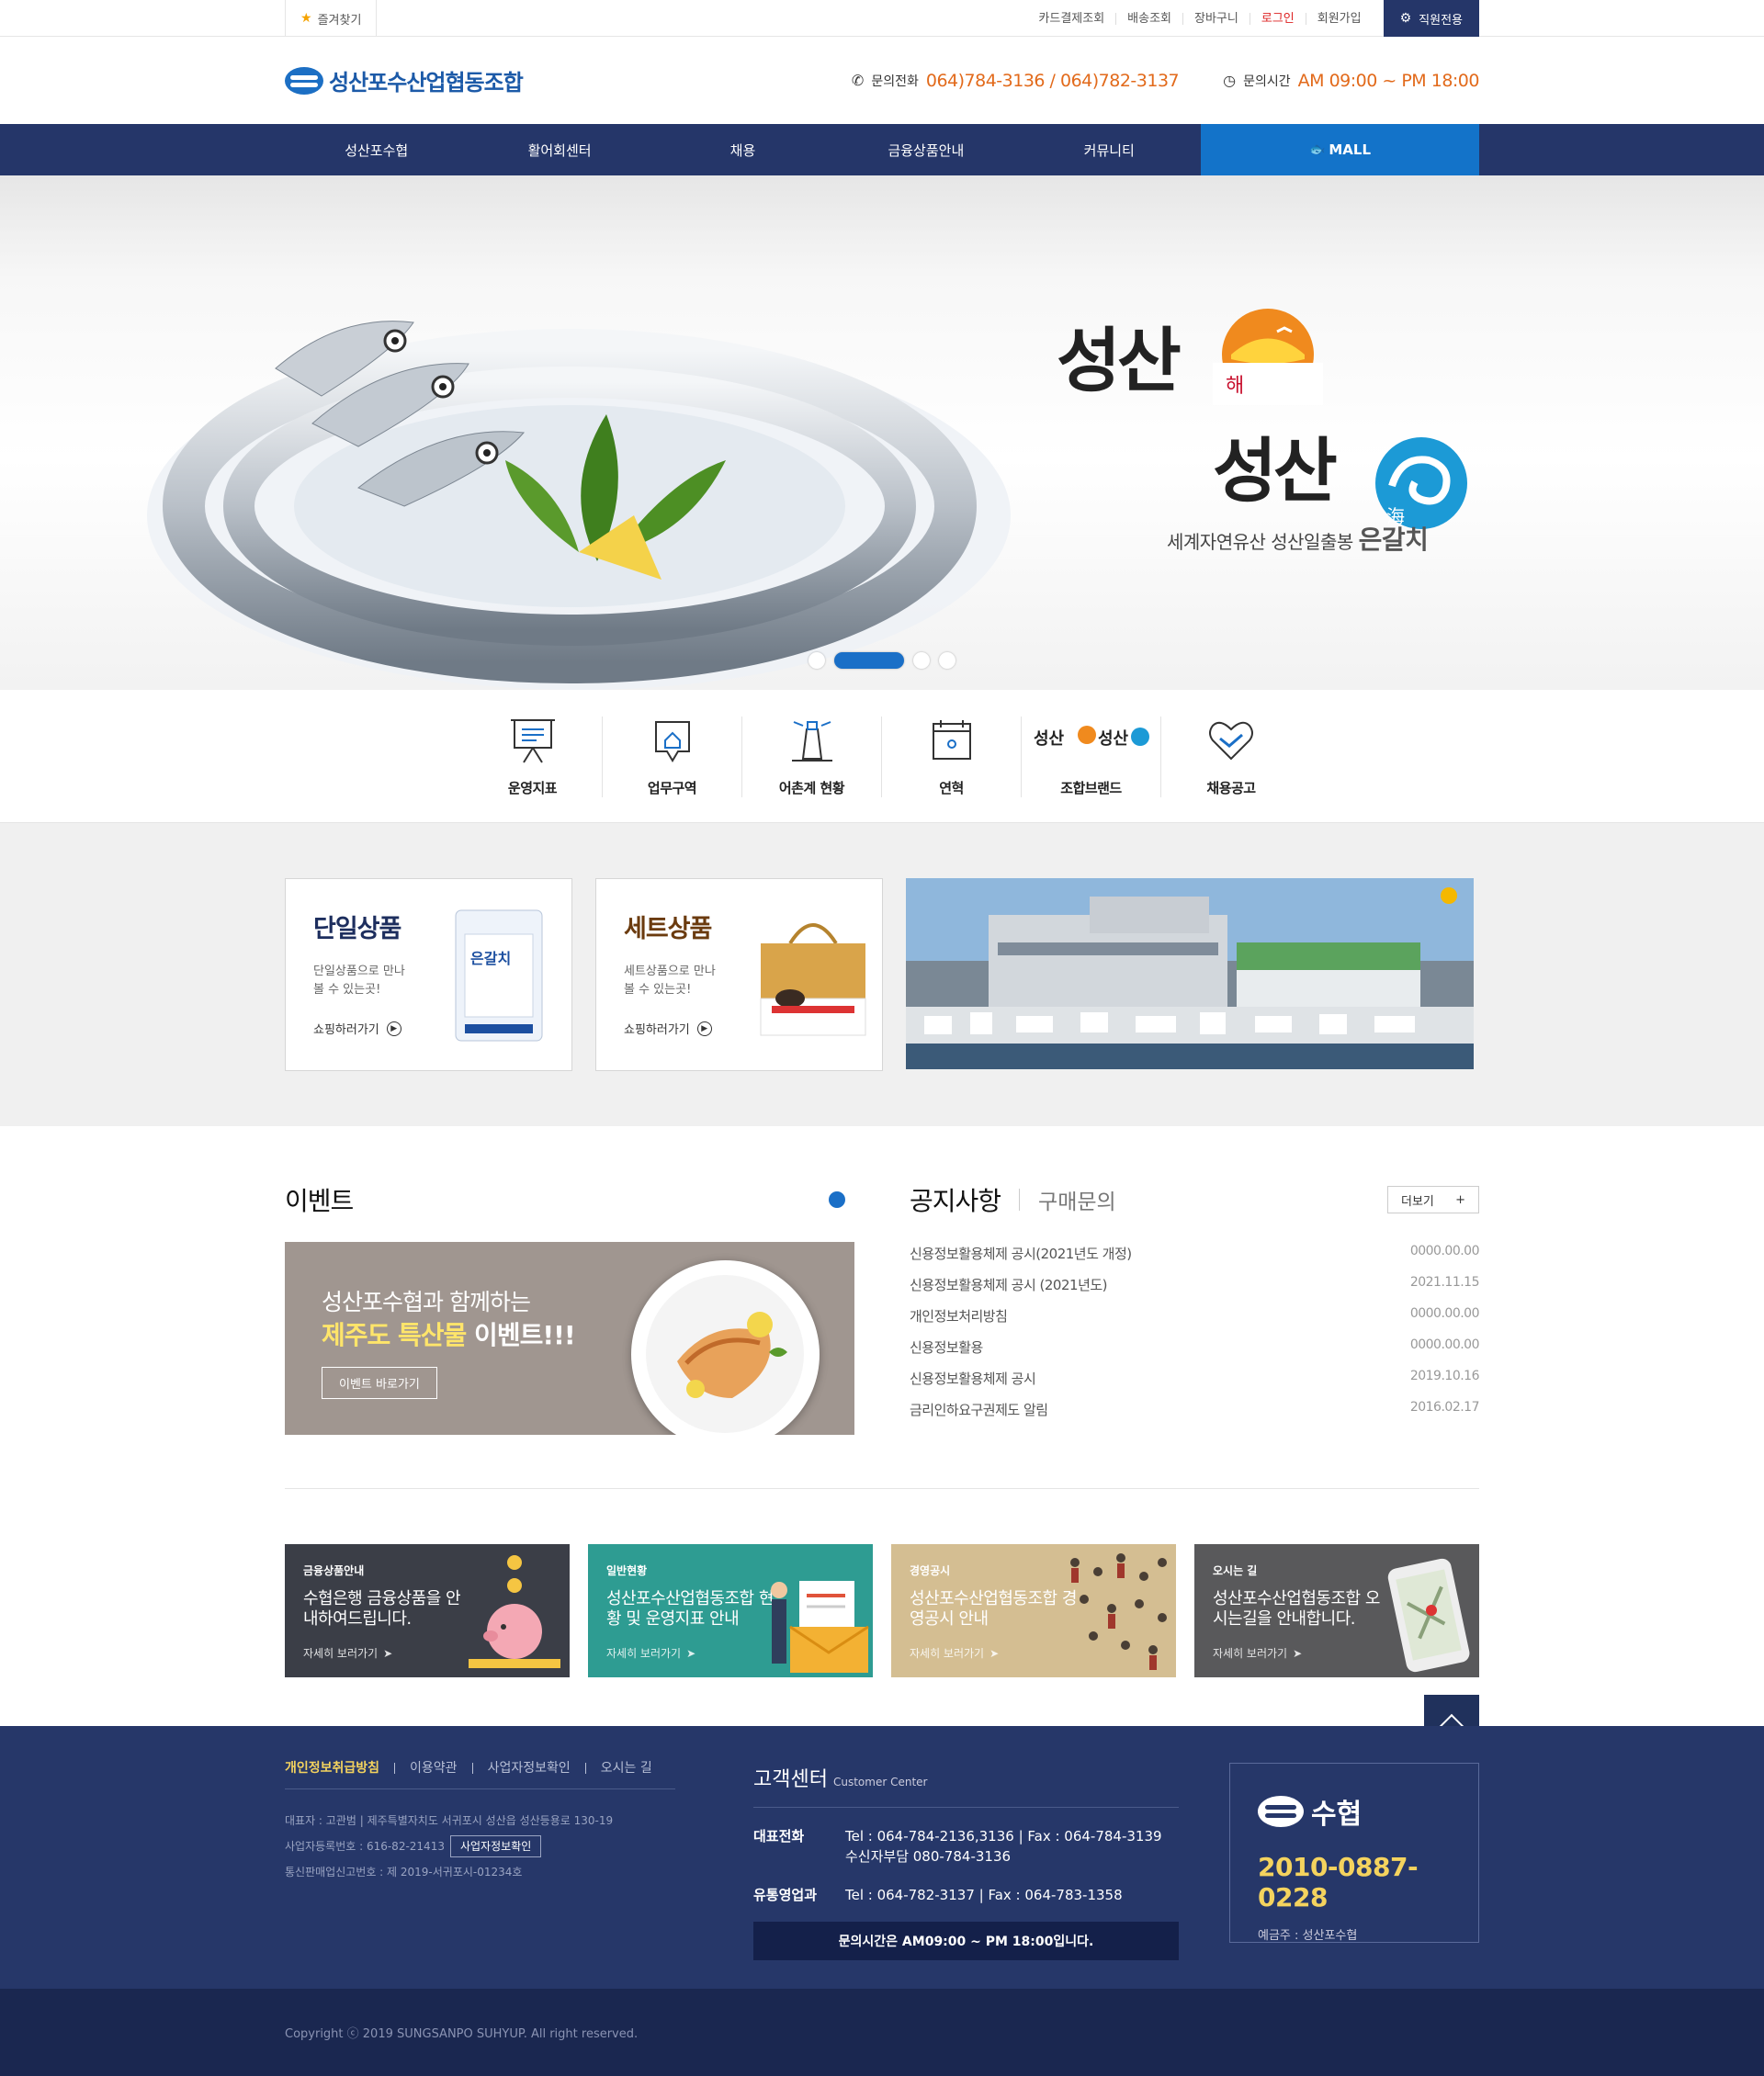 The height and width of the screenshot is (2076, 1764). Describe the element at coordinates (1021, 1254) in the screenshot. I see `notice-item-title: 신용정보활용체제 공시(2021년도 개정)` at that location.